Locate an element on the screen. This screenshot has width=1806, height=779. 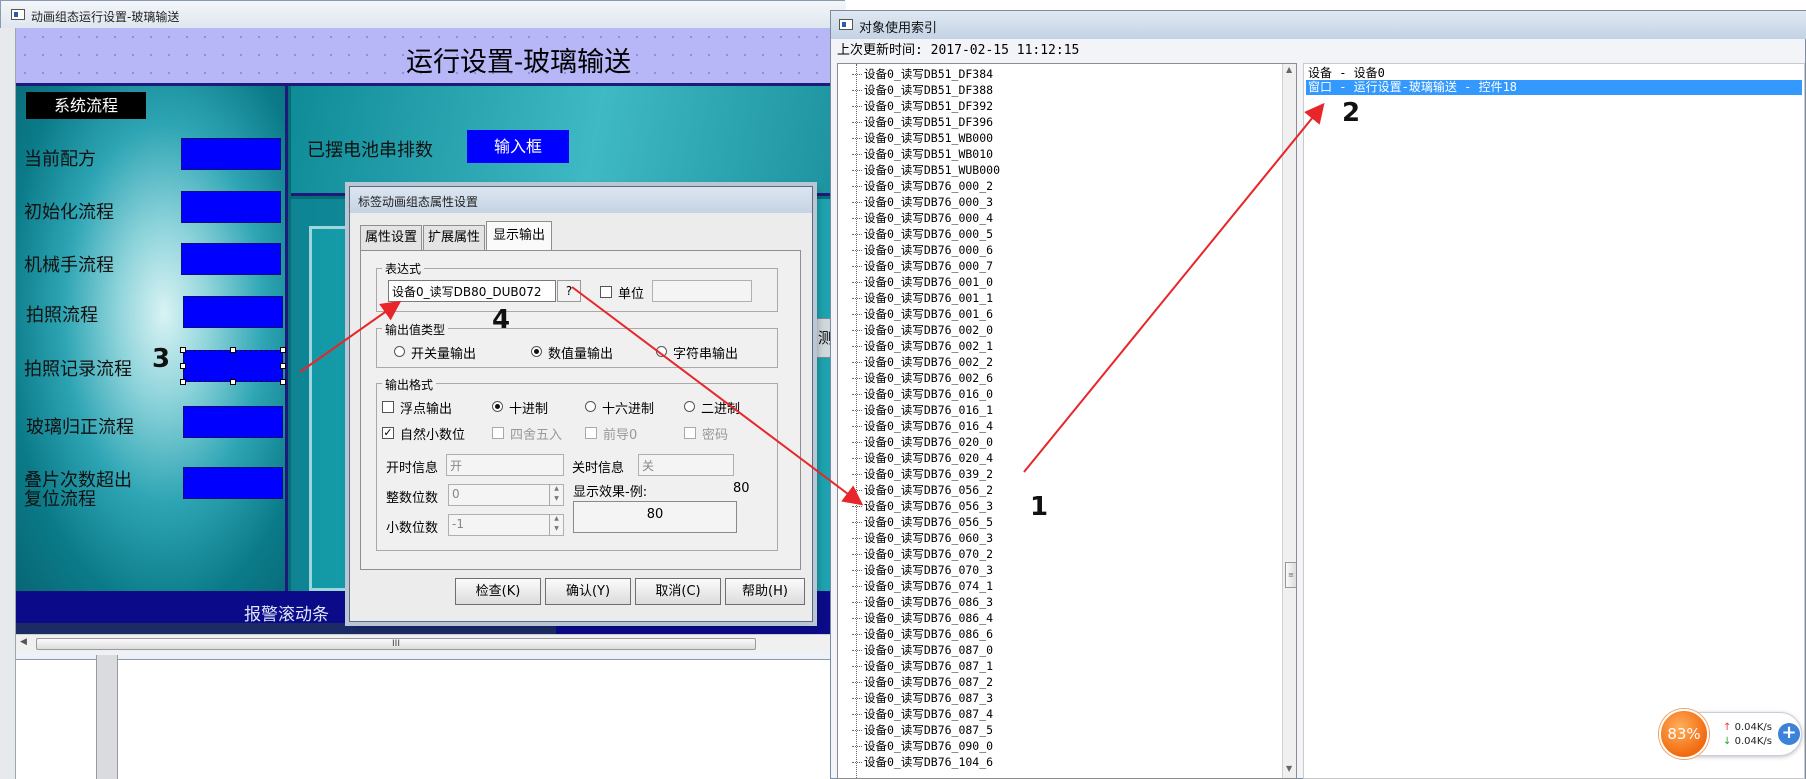
radio-numeric-output is located at coordinates (536, 351).